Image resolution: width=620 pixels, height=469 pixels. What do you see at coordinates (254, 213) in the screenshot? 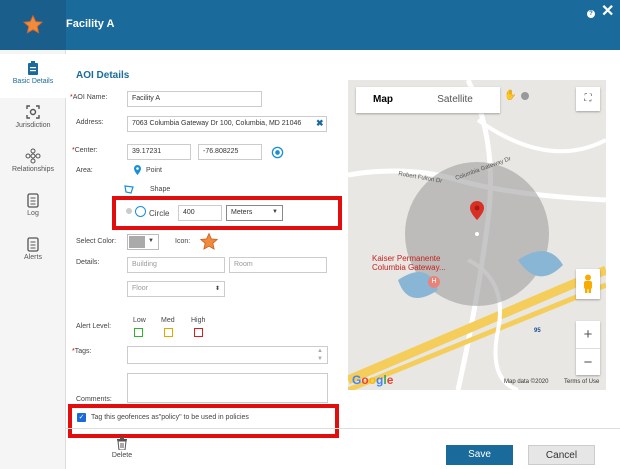
I see `unit-select: Meters ▼` at bounding box center [254, 213].